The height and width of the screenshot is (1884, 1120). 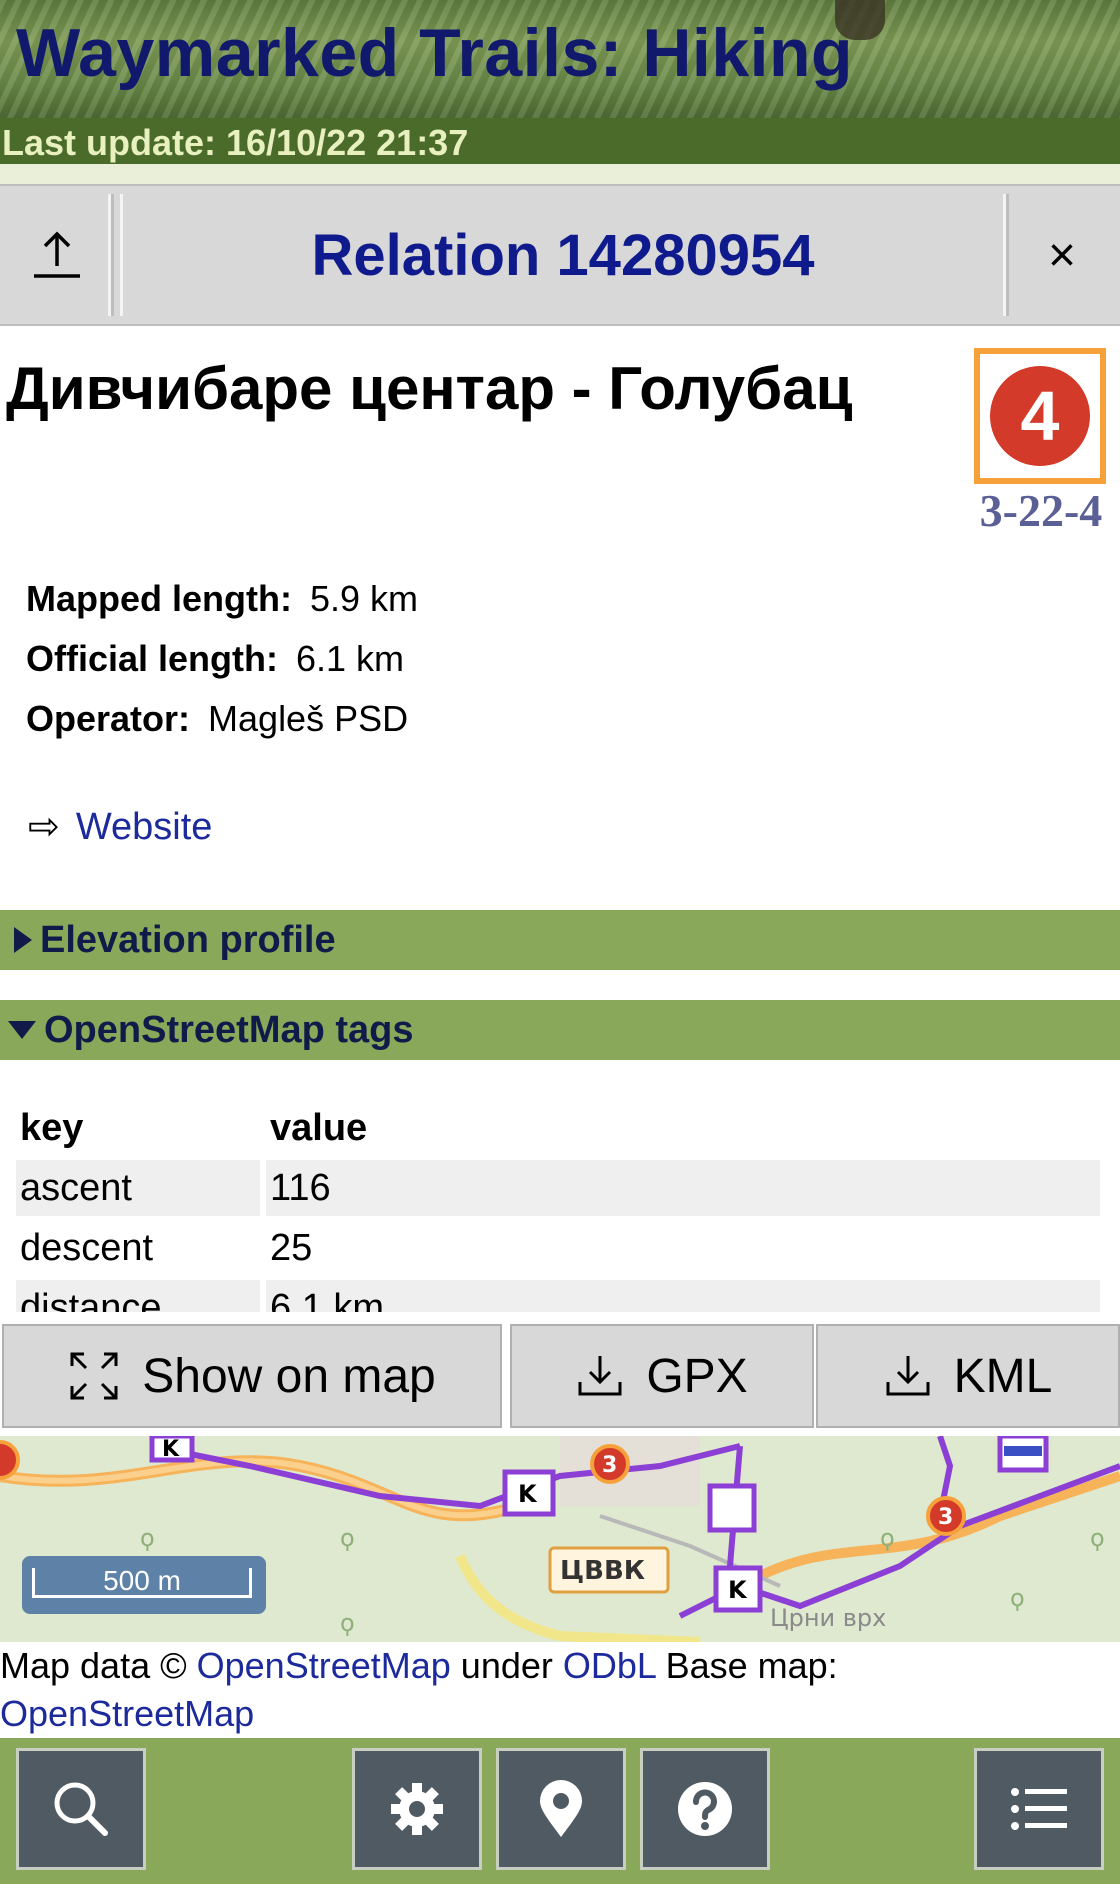 I want to click on bottom-toolbar, so click(x=560, y=1811).